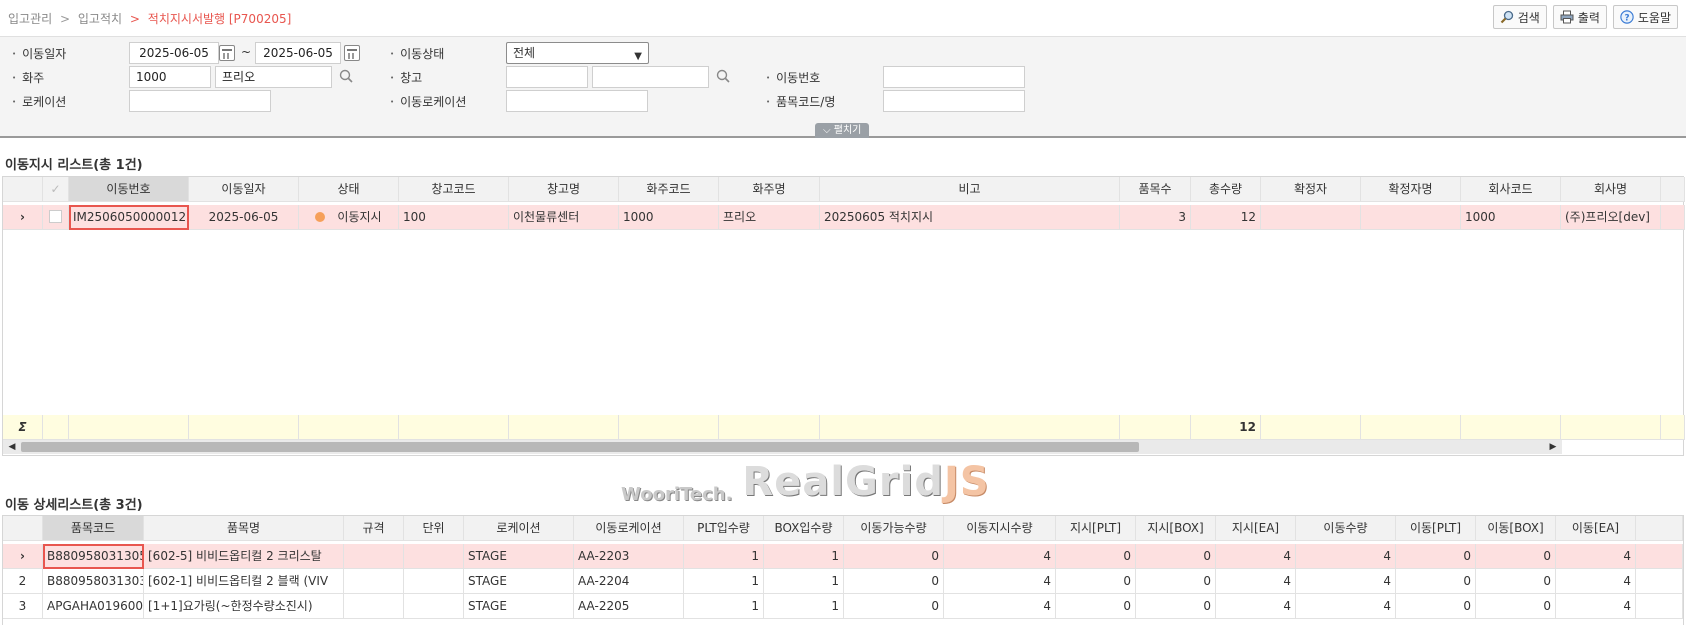 The width and height of the screenshot is (1686, 625). Describe the element at coordinates (650, 77) in the screenshot. I see `warehouse-name-input` at that location.